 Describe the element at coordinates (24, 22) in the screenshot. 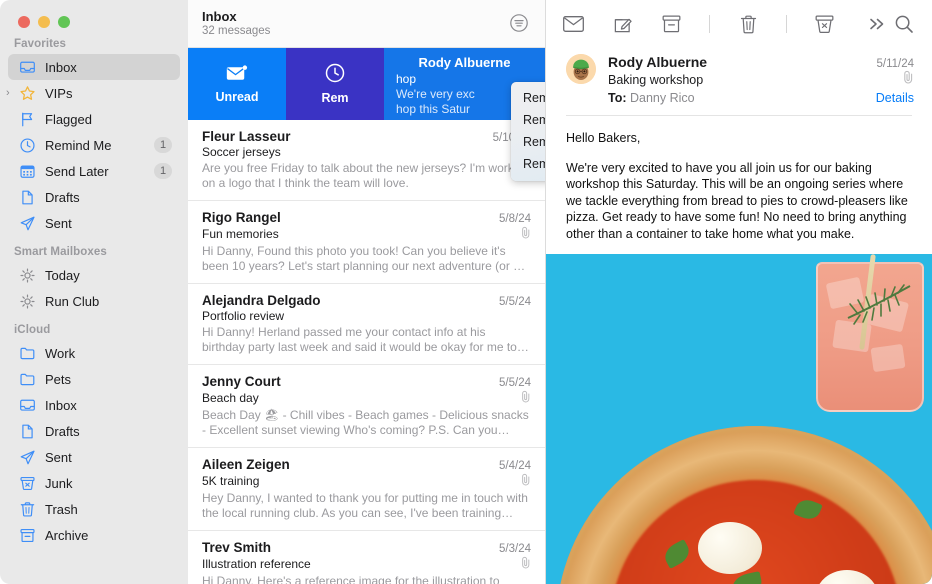

I see `close-button` at that location.